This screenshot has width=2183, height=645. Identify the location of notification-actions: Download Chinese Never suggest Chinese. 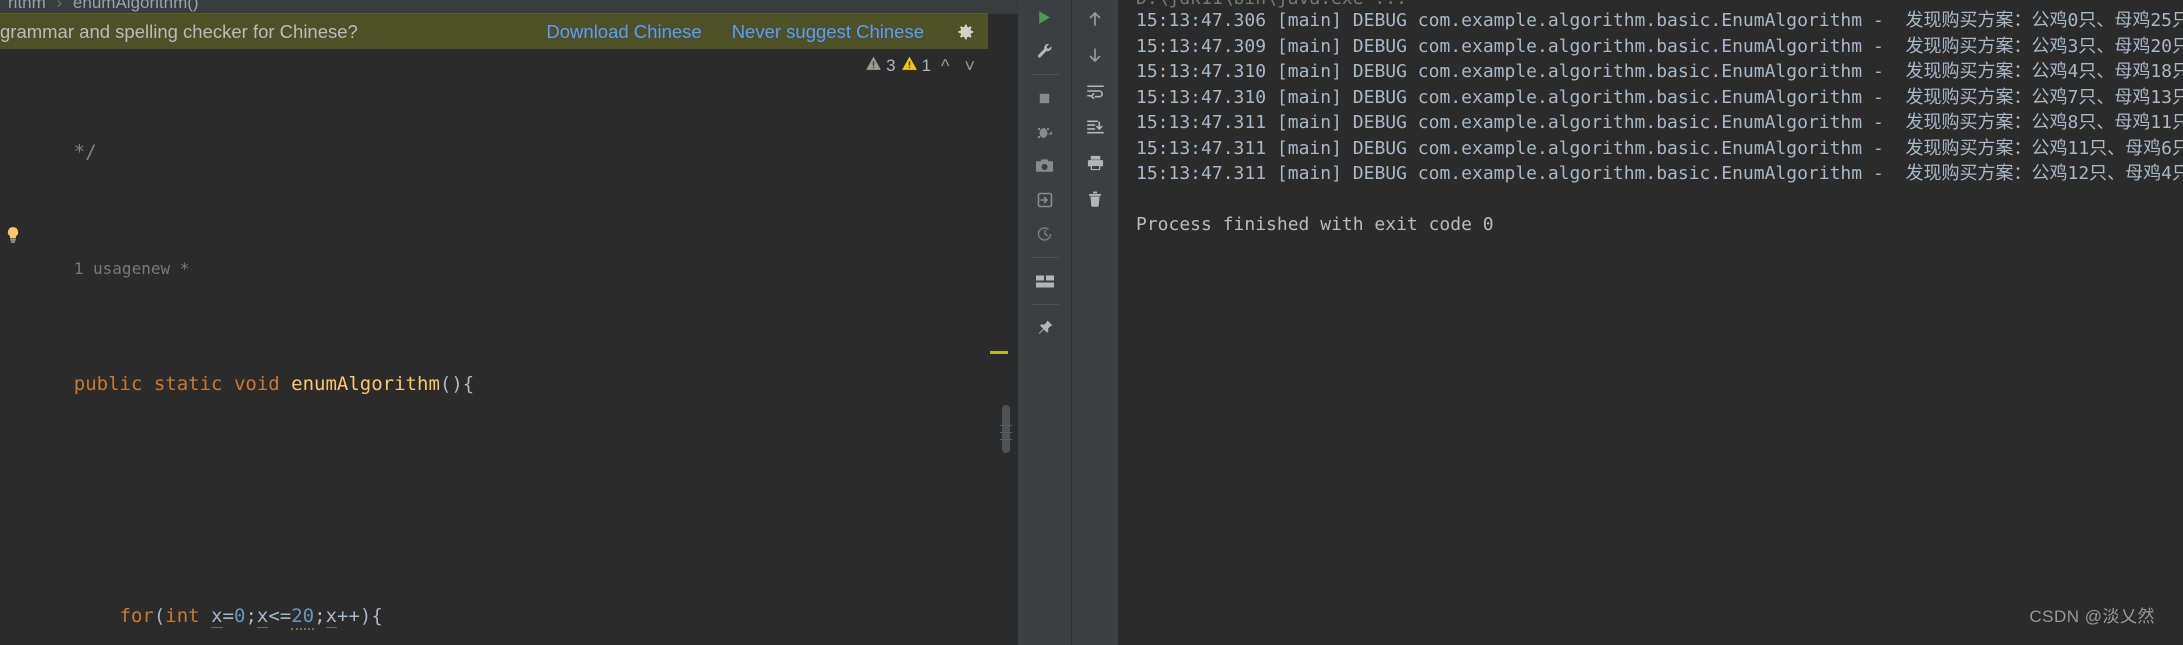
(761, 32).